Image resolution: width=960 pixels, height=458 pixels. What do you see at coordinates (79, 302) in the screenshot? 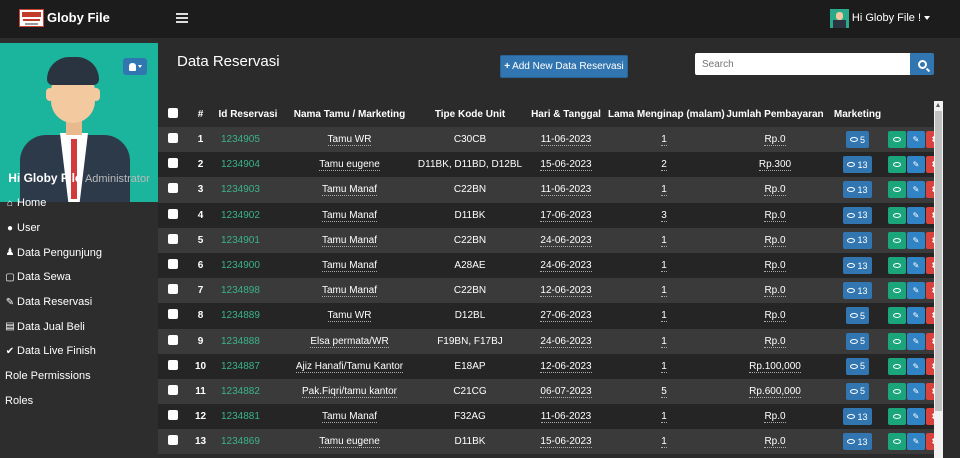
I see `sidebar-item-data-reservasi: ✎ Data Reservasi` at bounding box center [79, 302].